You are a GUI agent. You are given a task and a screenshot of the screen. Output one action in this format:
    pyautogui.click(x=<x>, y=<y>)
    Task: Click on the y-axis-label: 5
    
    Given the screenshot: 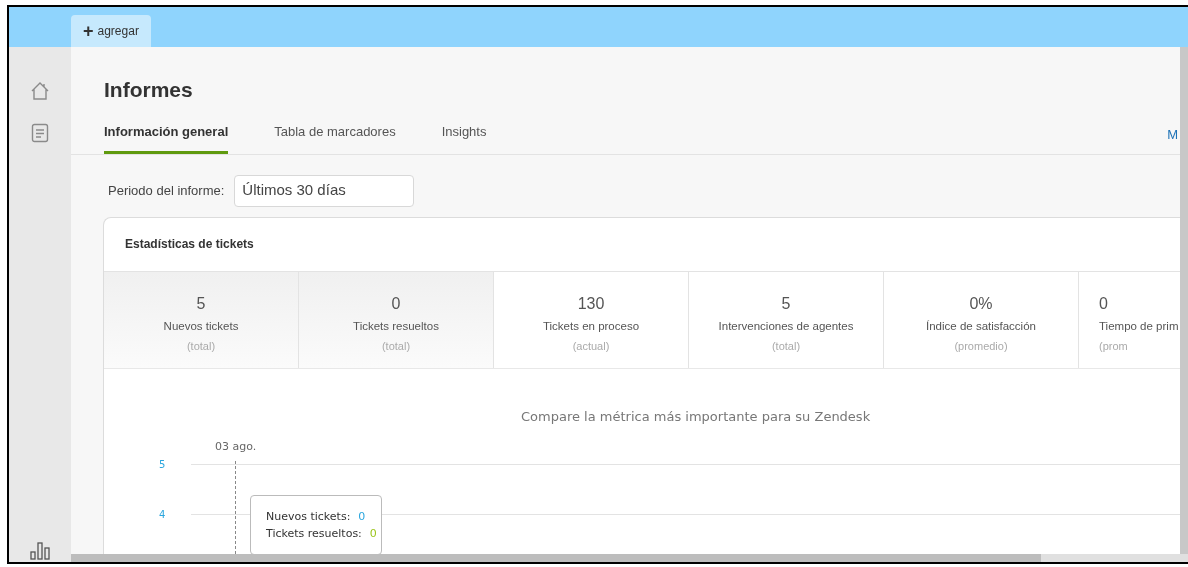 What is the action you would take?
    pyautogui.click(x=162, y=464)
    